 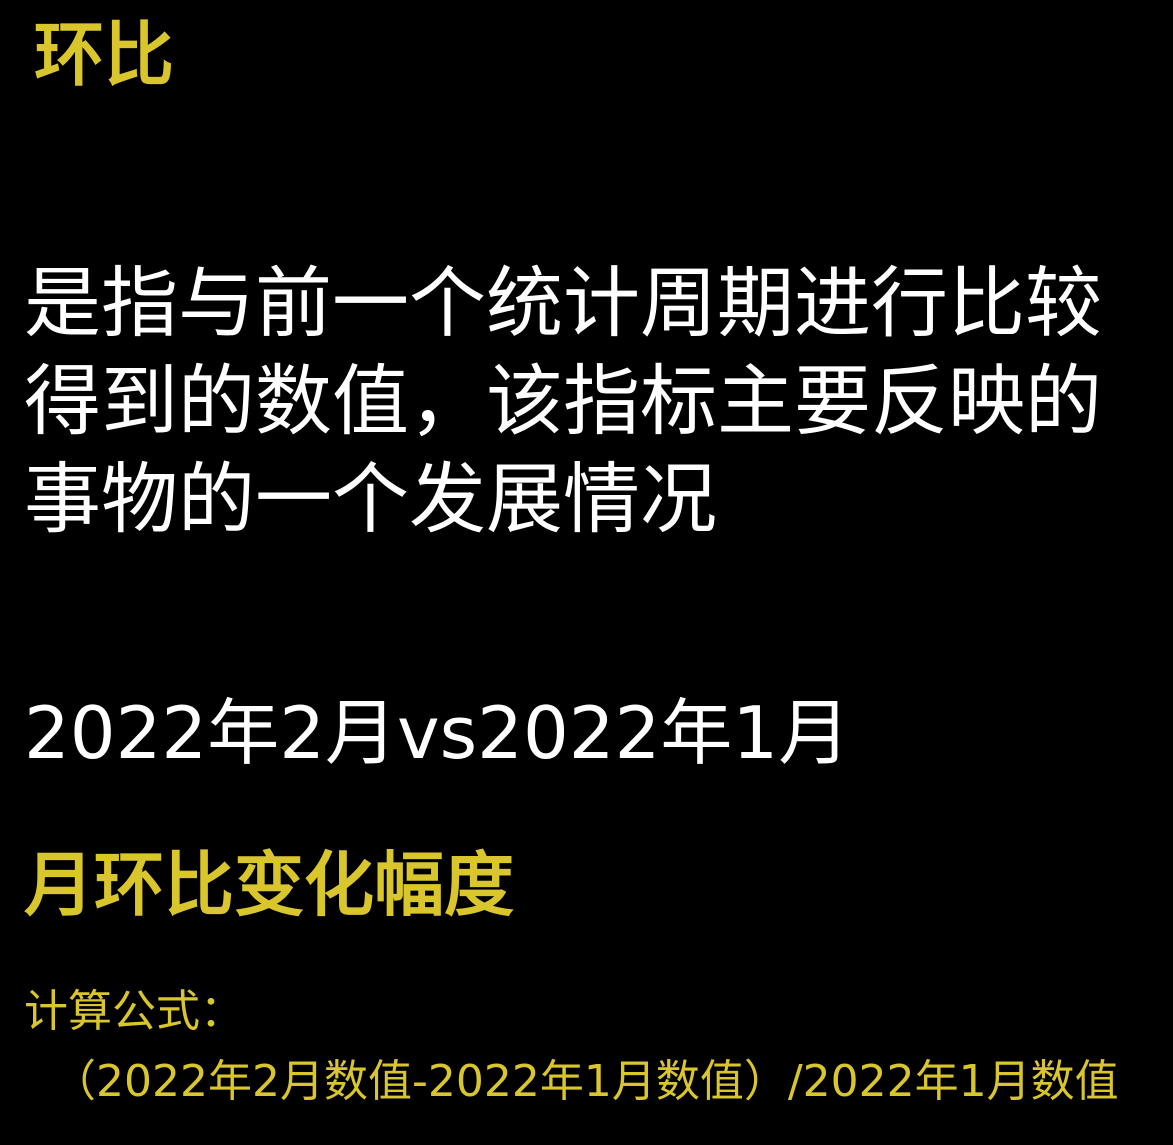 I want to click on comparison-periods: 2022年2月vs2022年1月, so click(x=437, y=733).